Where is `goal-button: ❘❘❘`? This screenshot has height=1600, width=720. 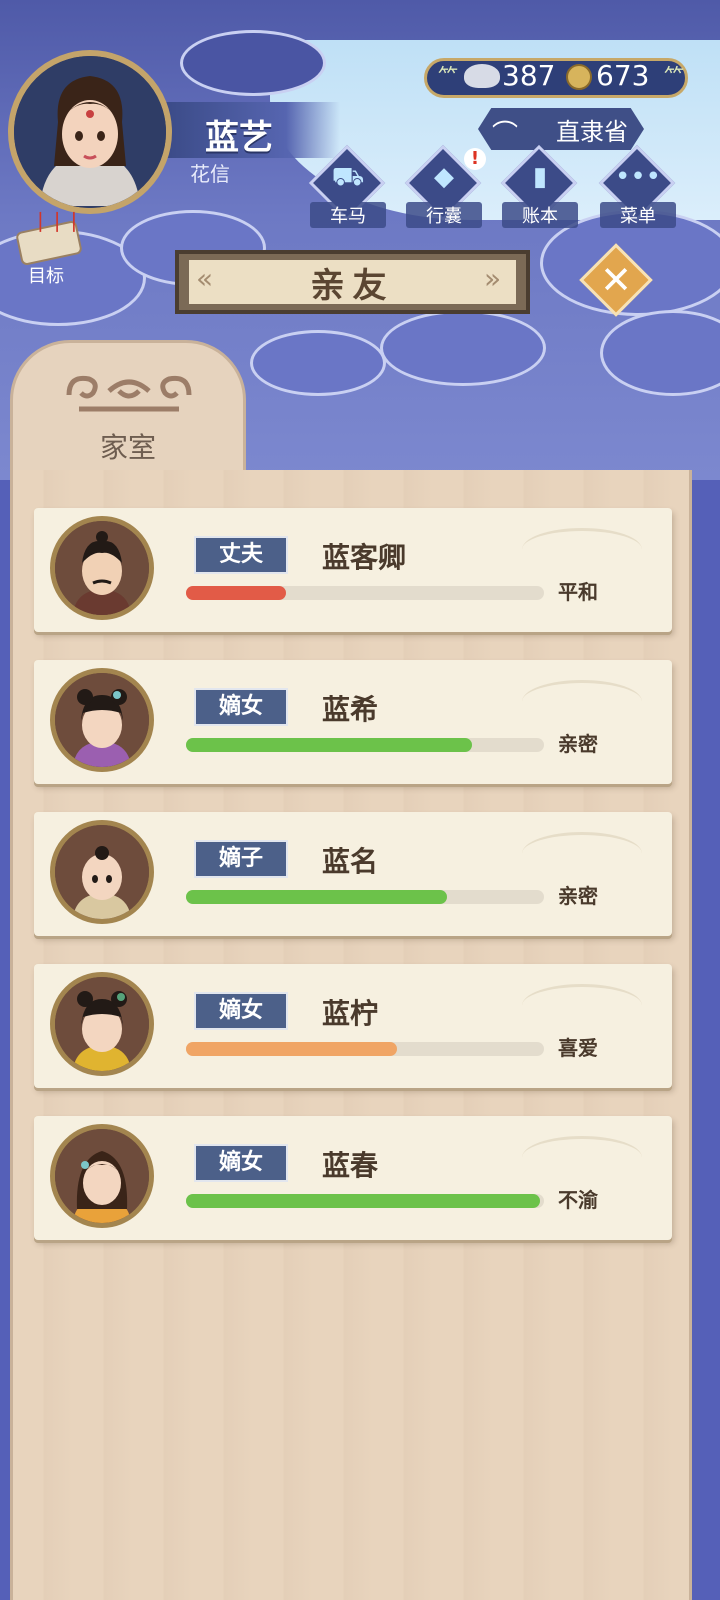
goal-button: ❘❘❘ is located at coordinates (47, 237).